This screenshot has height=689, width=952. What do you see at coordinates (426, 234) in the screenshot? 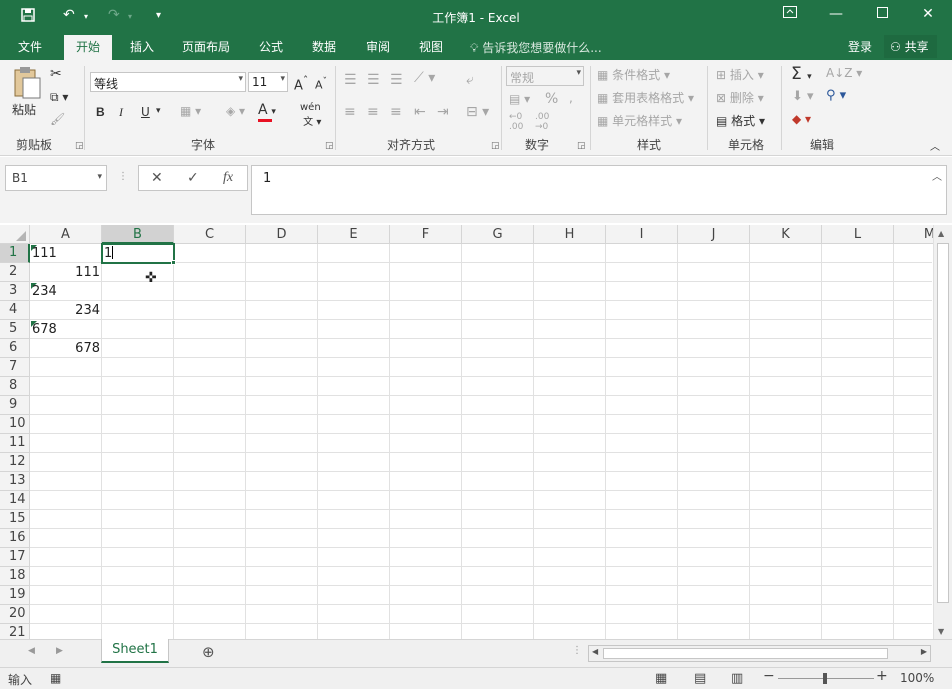
I see `column-header-F: F` at bounding box center [426, 234].